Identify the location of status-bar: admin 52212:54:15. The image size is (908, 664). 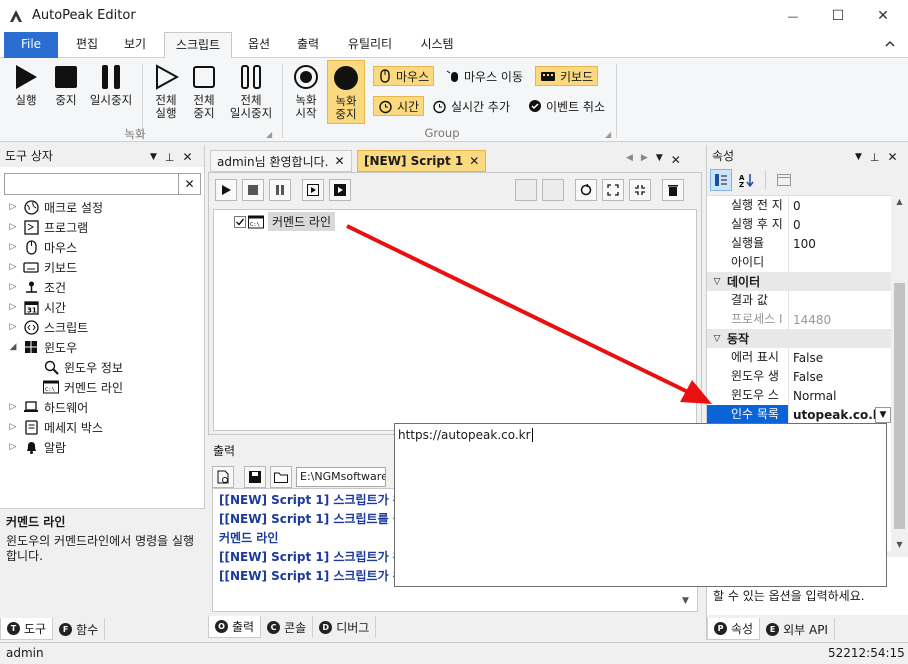
(454, 653).